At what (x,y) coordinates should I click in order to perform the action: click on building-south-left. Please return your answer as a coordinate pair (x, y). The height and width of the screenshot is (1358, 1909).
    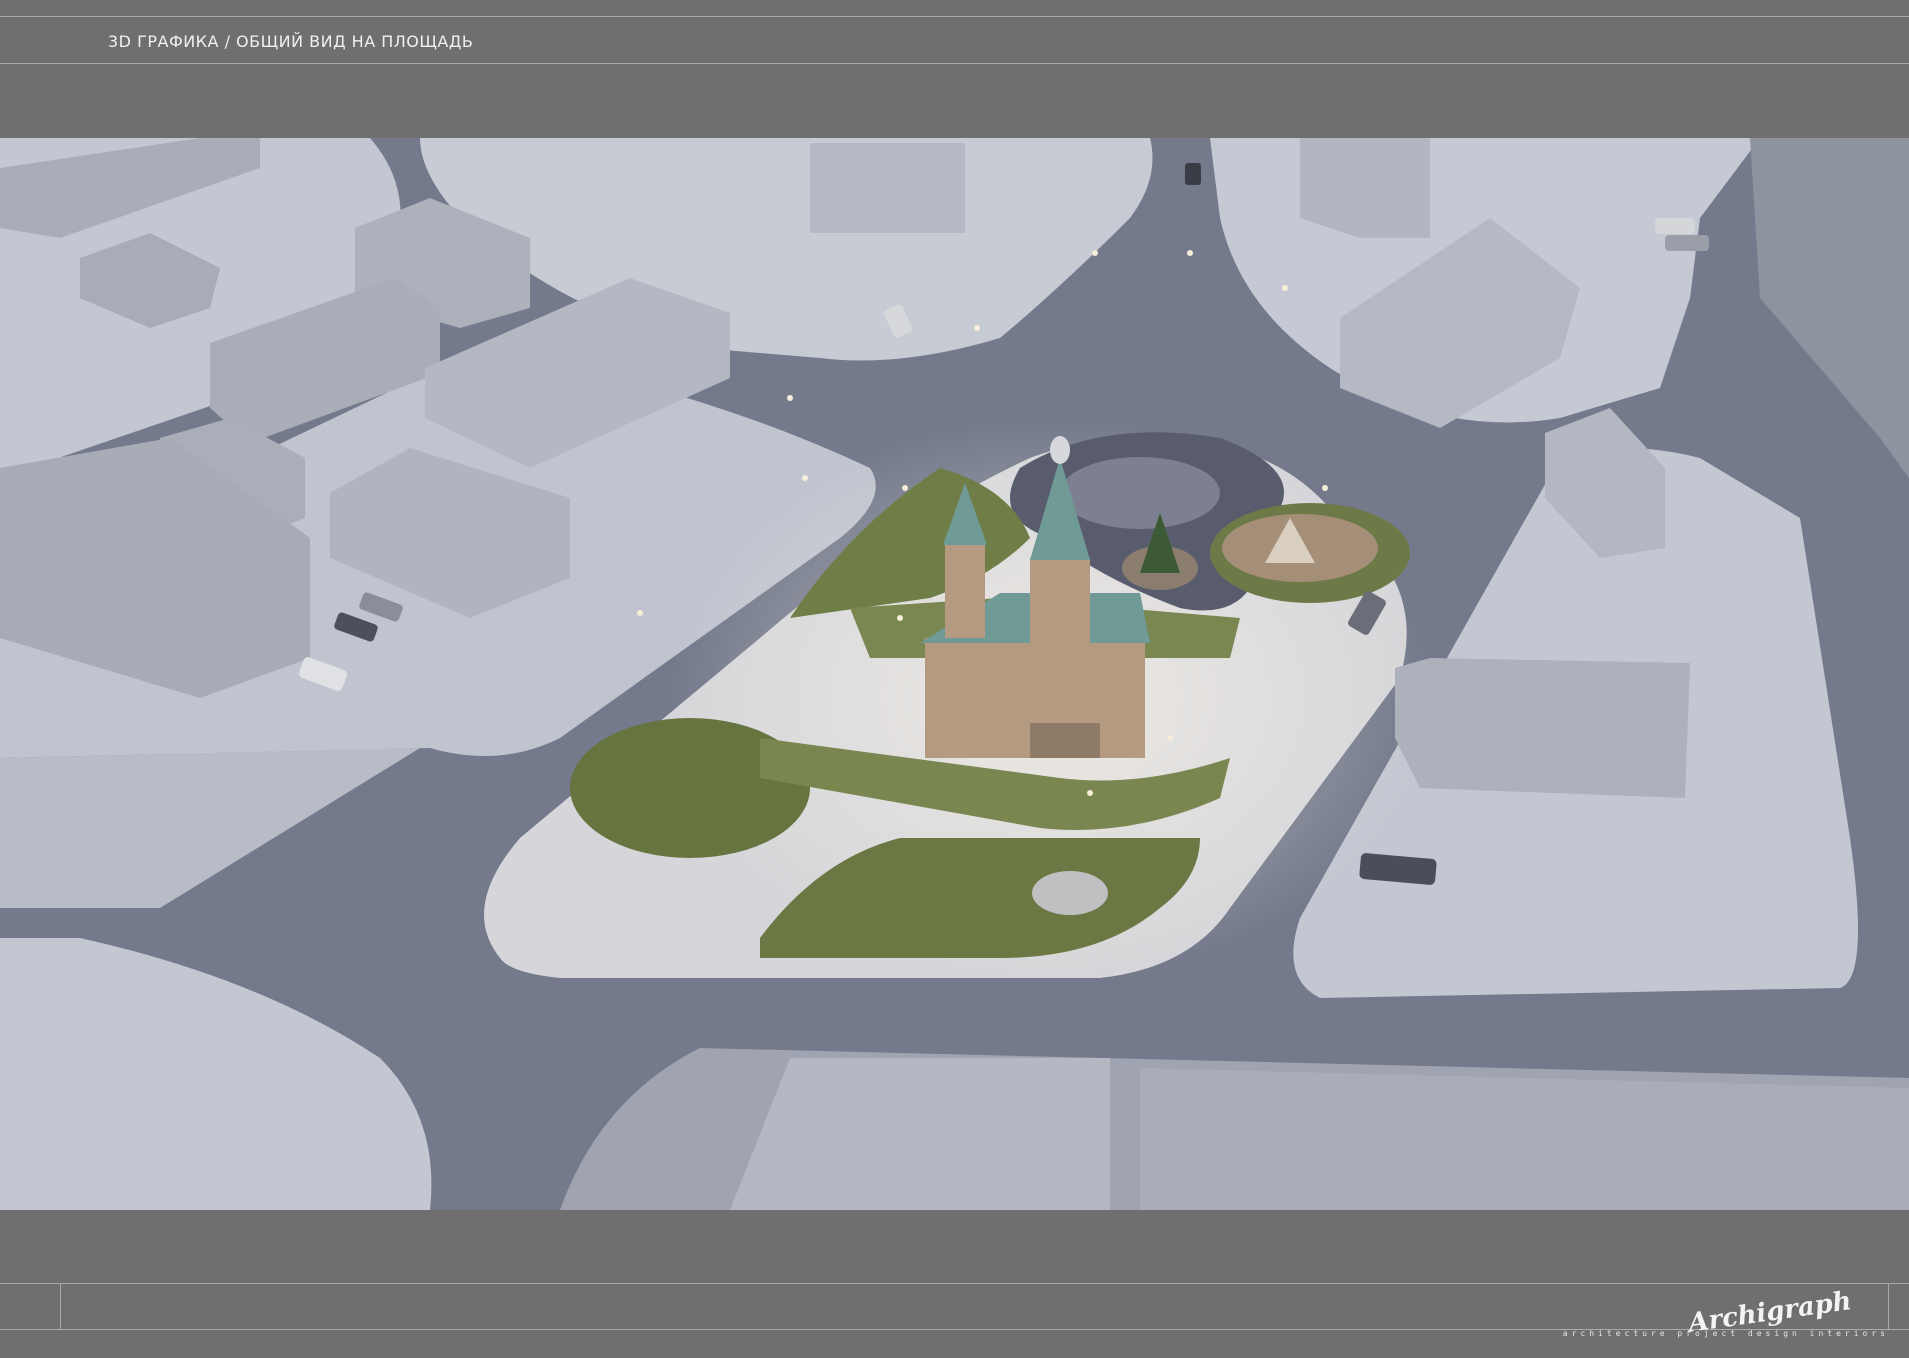
    Looking at the image, I should click on (920, 1134).